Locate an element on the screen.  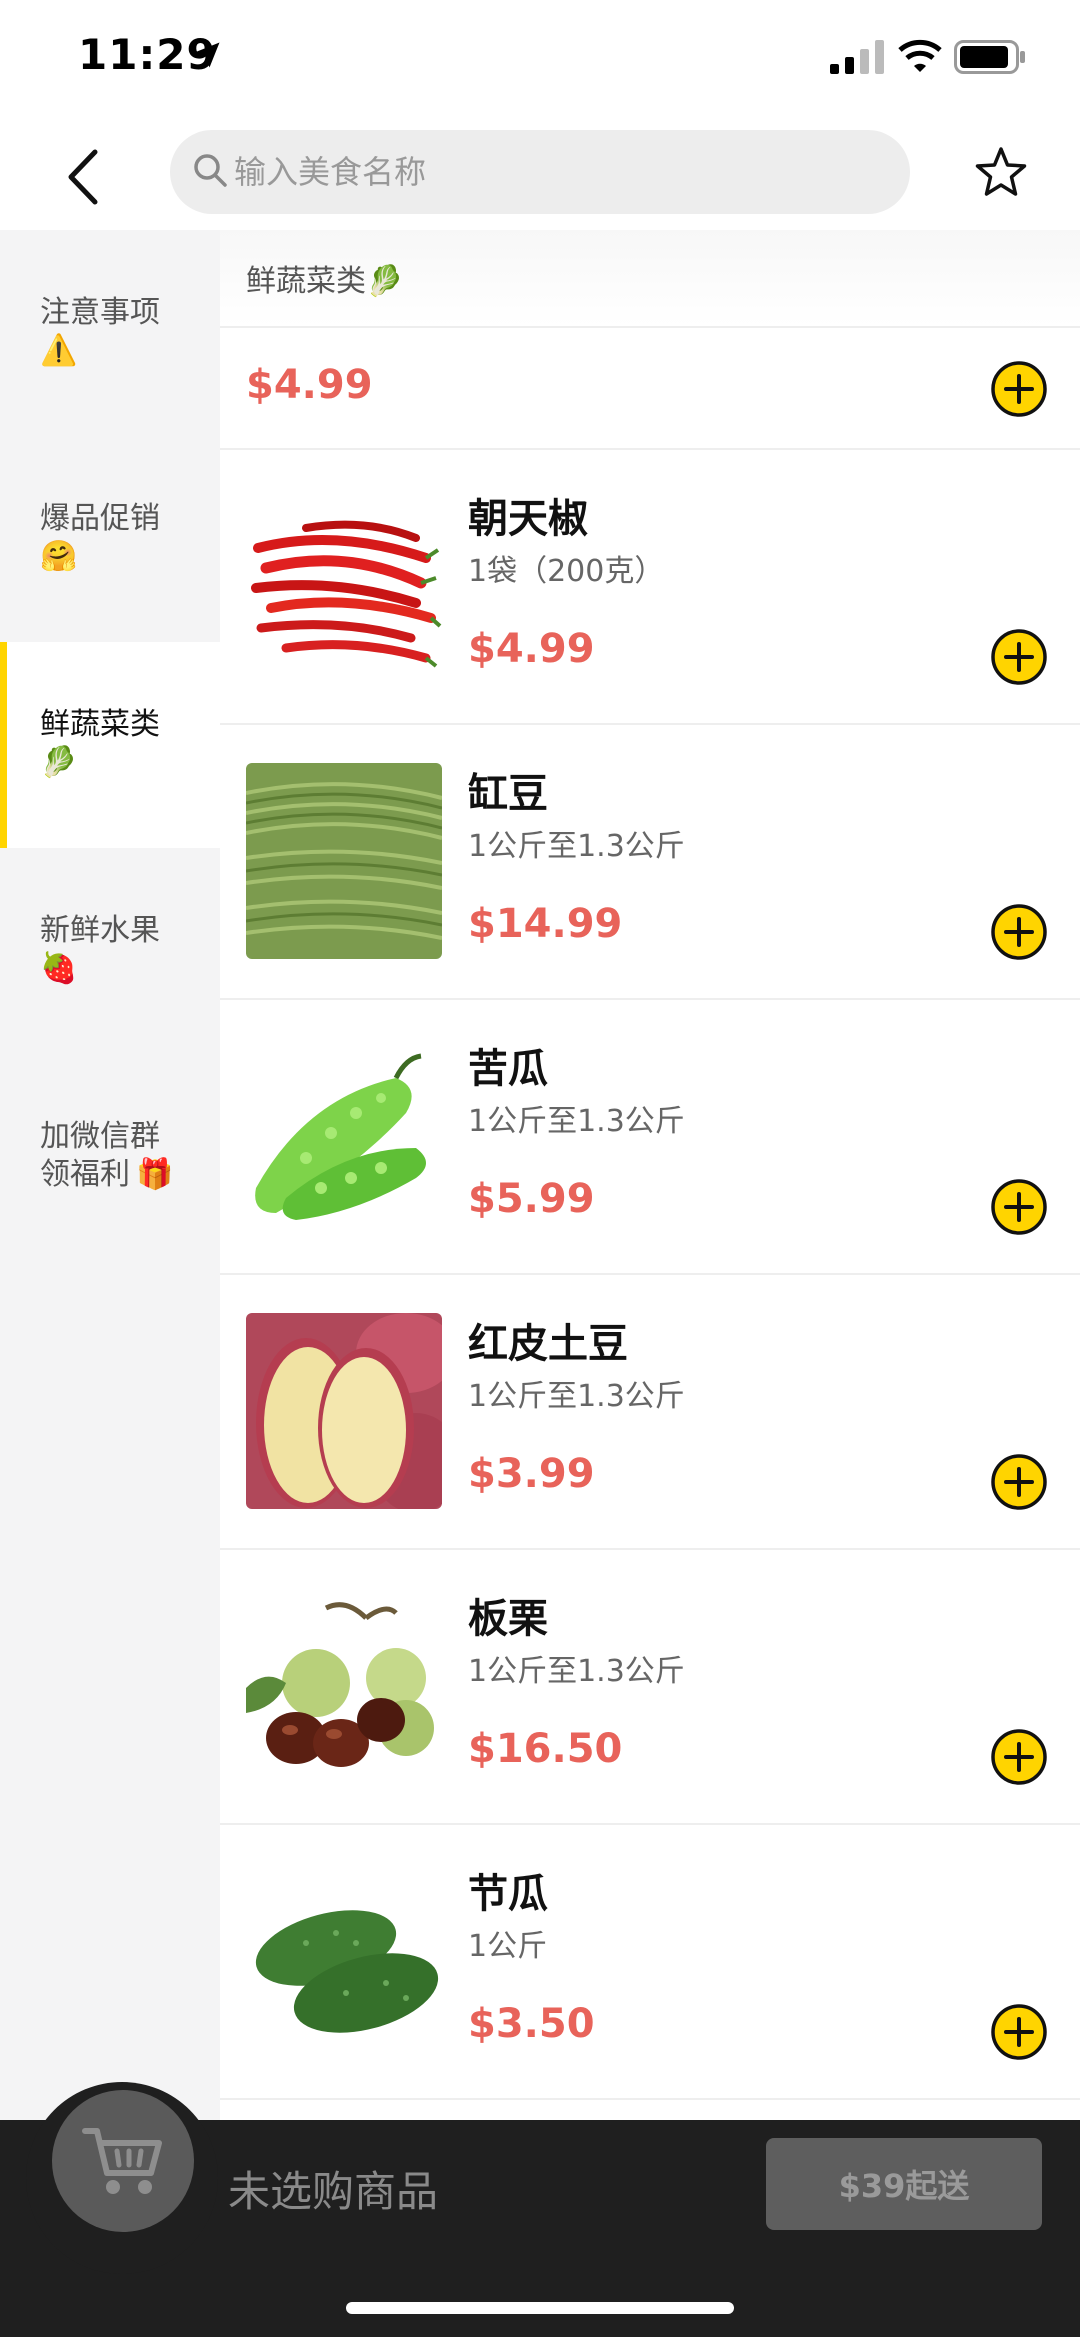
list-item: 板栗 1公斤至1.3公斤 $16.50 is located at coordinates (650, 1687).